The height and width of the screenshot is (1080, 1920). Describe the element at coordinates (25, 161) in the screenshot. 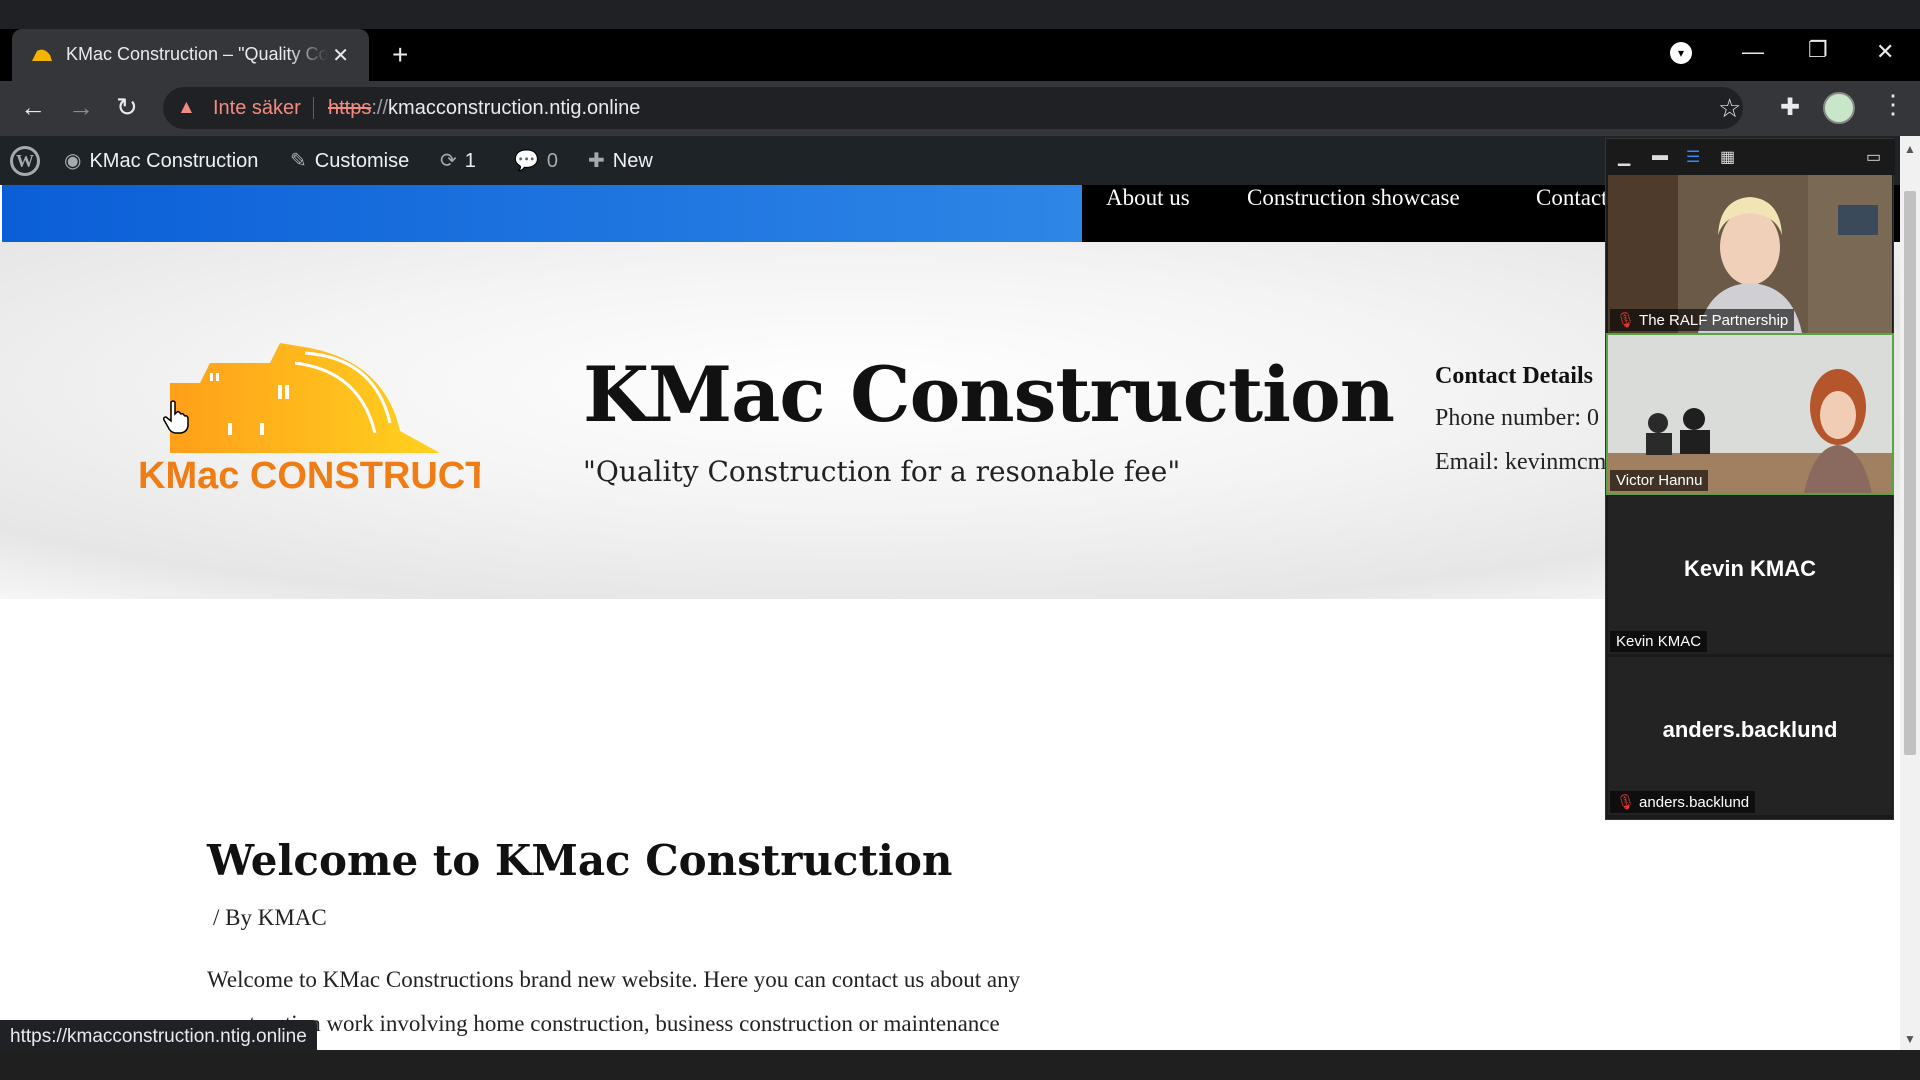

I see `wordpress-logo-icon: W` at that location.